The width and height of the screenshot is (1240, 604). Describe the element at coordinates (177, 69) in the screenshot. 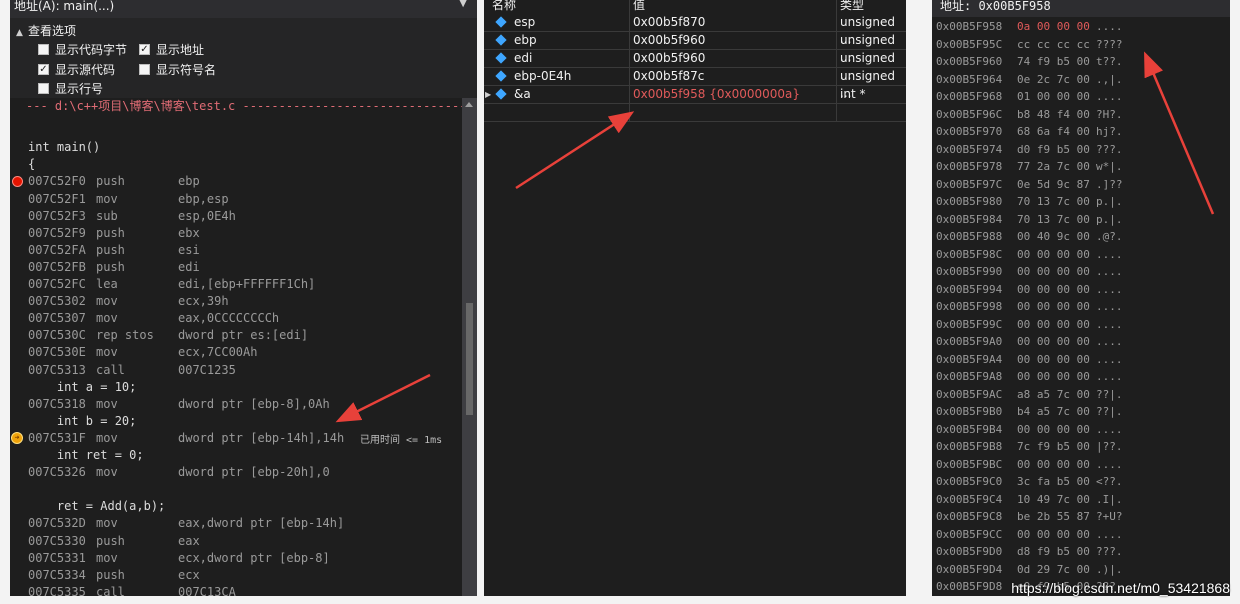

I see `option-show-symbol-names: 显示符号名` at that location.